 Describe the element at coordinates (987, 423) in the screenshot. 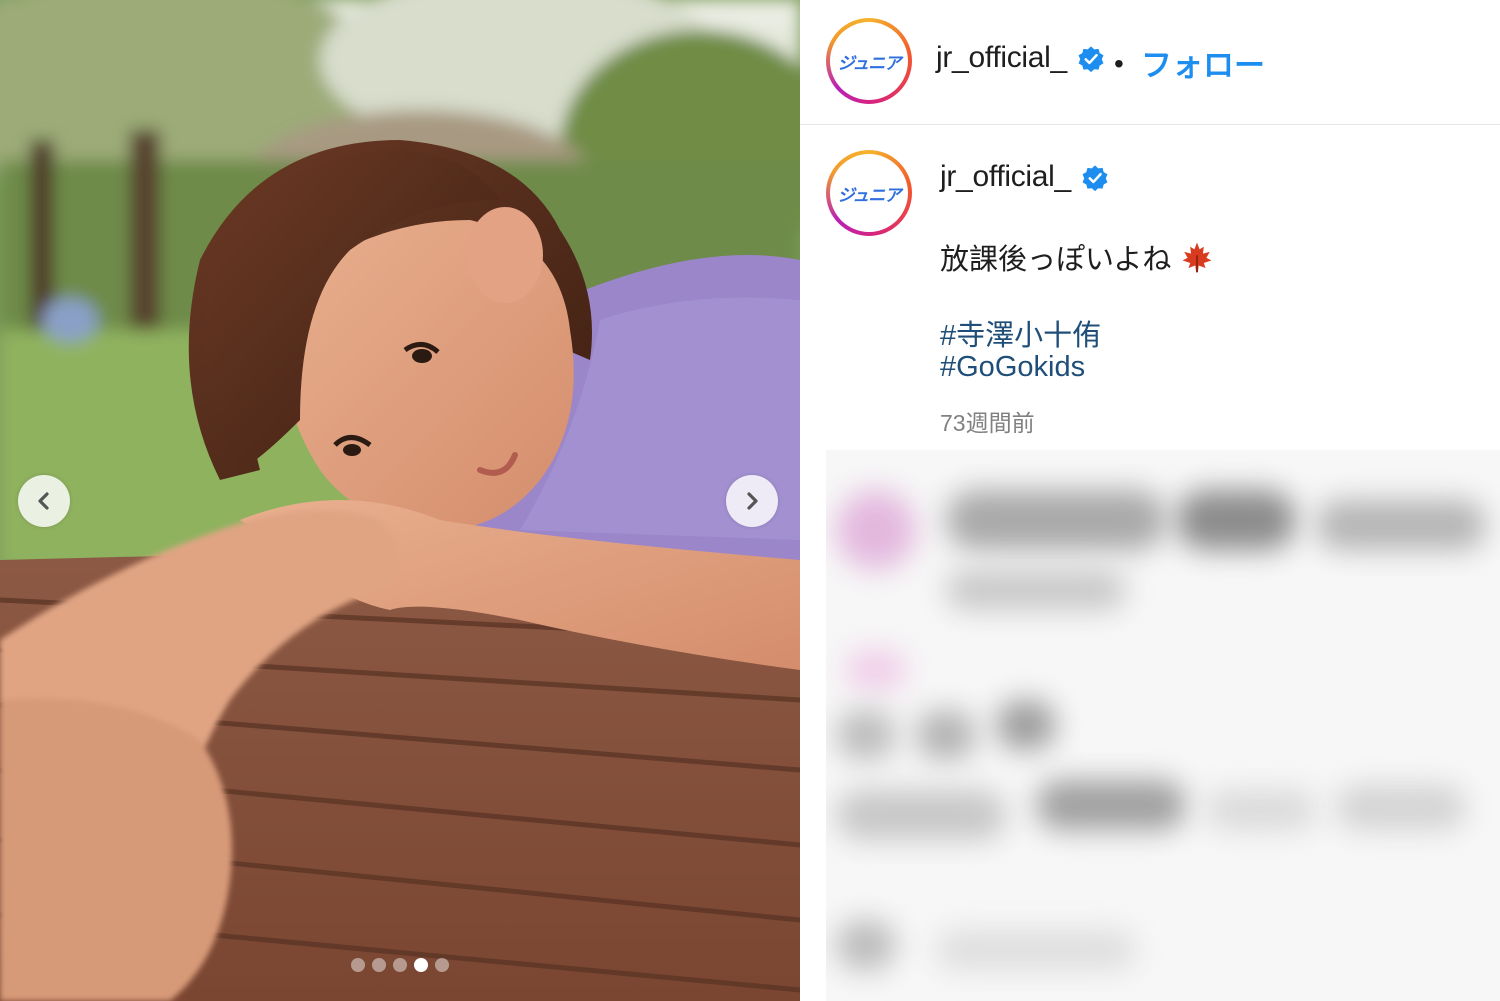

I see `post-timestamp: 73週間前` at that location.